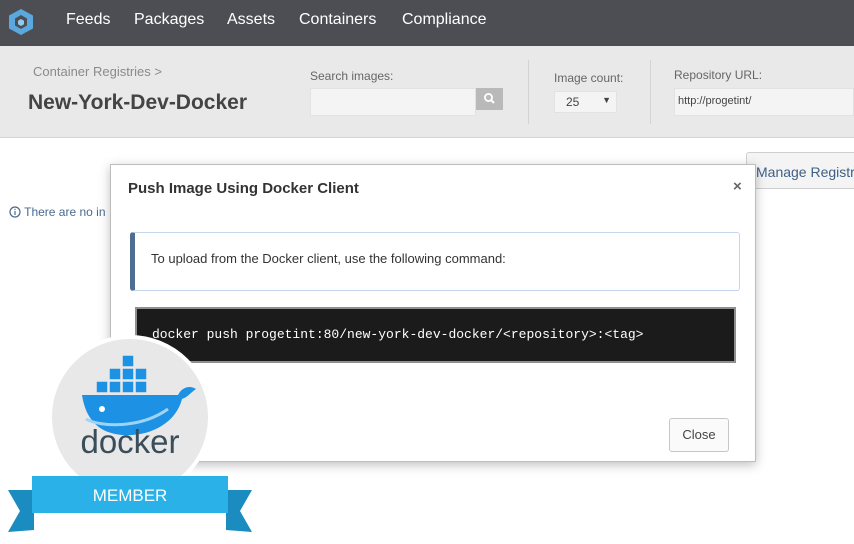 The height and width of the screenshot is (544, 854). I want to click on image-count-value: 25, so click(573, 102).